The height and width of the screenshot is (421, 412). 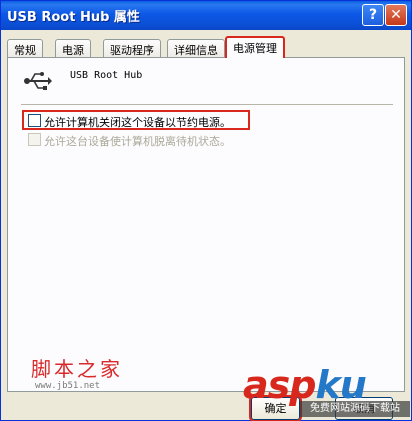 I want to click on allow-wake-checkbox, so click(x=34, y=139).